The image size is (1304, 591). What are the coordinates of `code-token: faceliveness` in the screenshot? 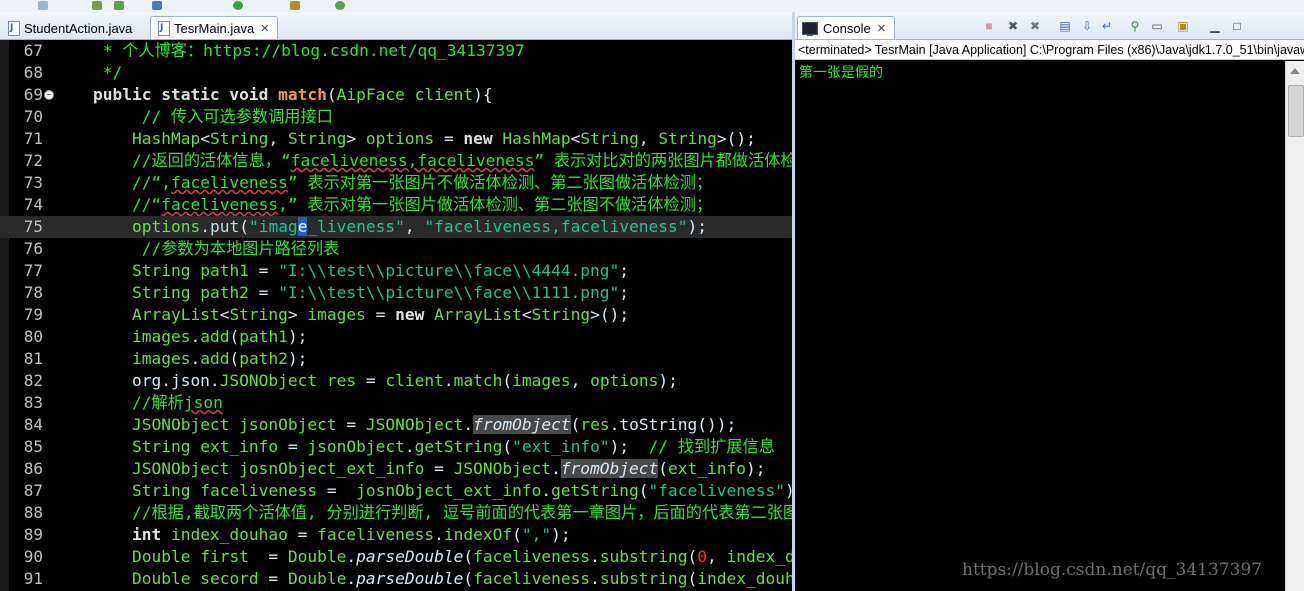 It's located at (259, 490).